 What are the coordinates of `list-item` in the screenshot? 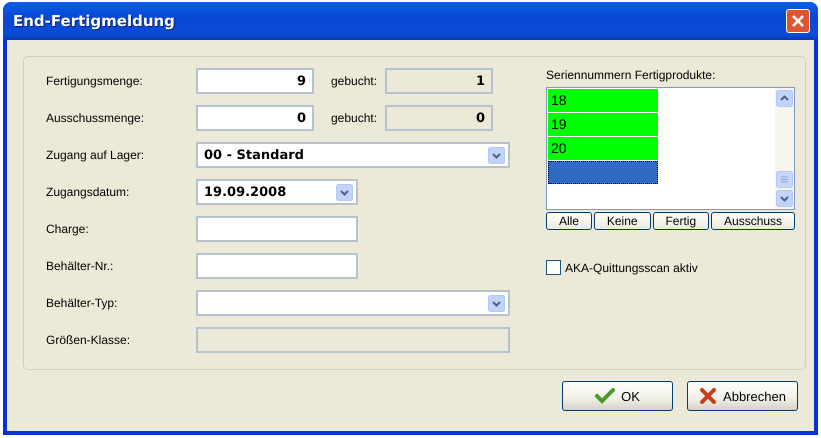 It's located at (603, 172).